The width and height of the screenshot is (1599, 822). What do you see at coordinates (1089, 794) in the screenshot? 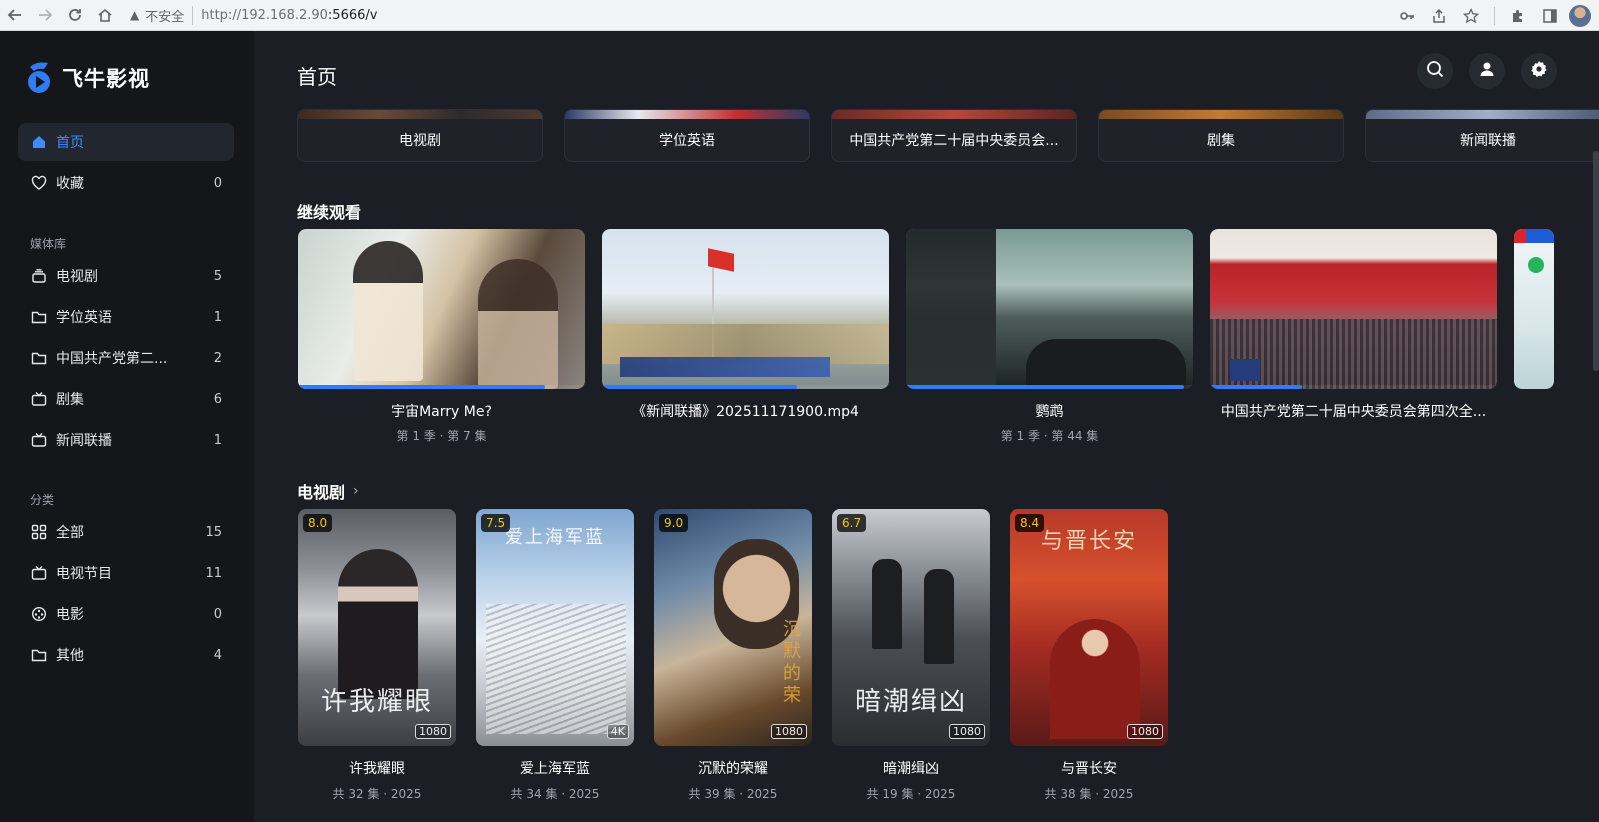
I see `poster-meta: 共 38 集 · 2025` at bounding box center [1089, 794].